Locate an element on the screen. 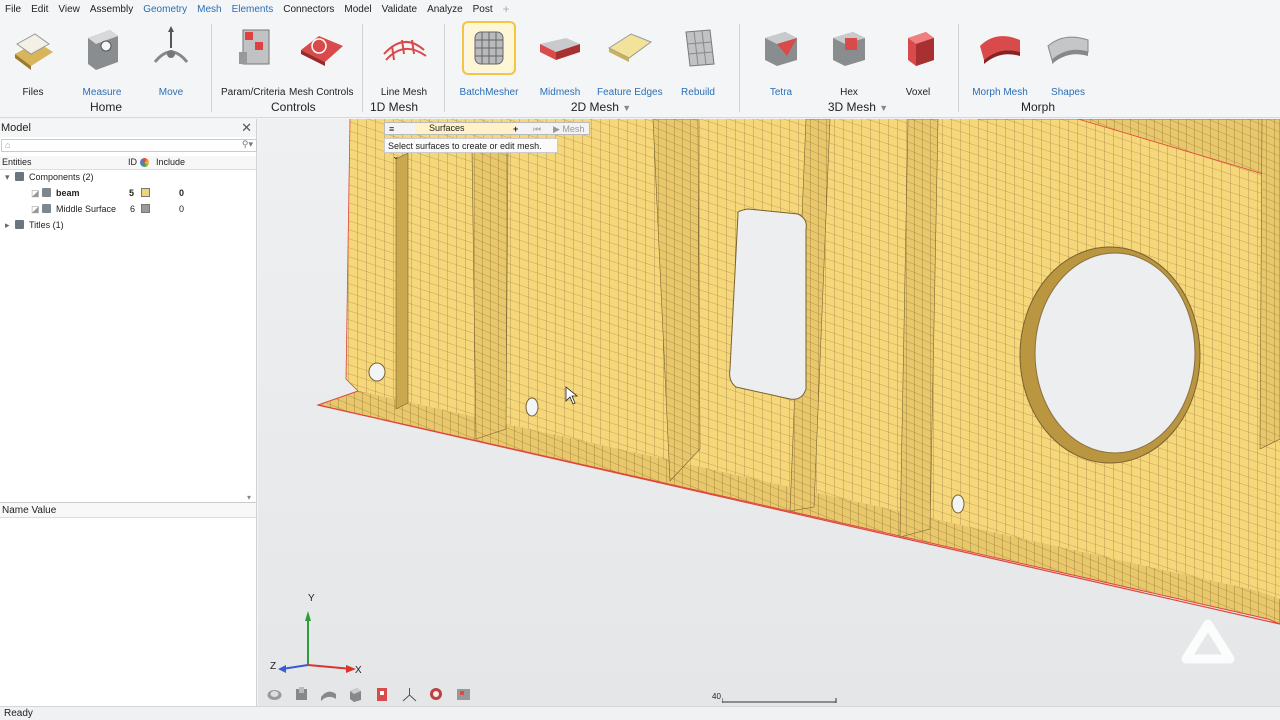  menu-analyze: Analyze is located at coordinates (445, 9).